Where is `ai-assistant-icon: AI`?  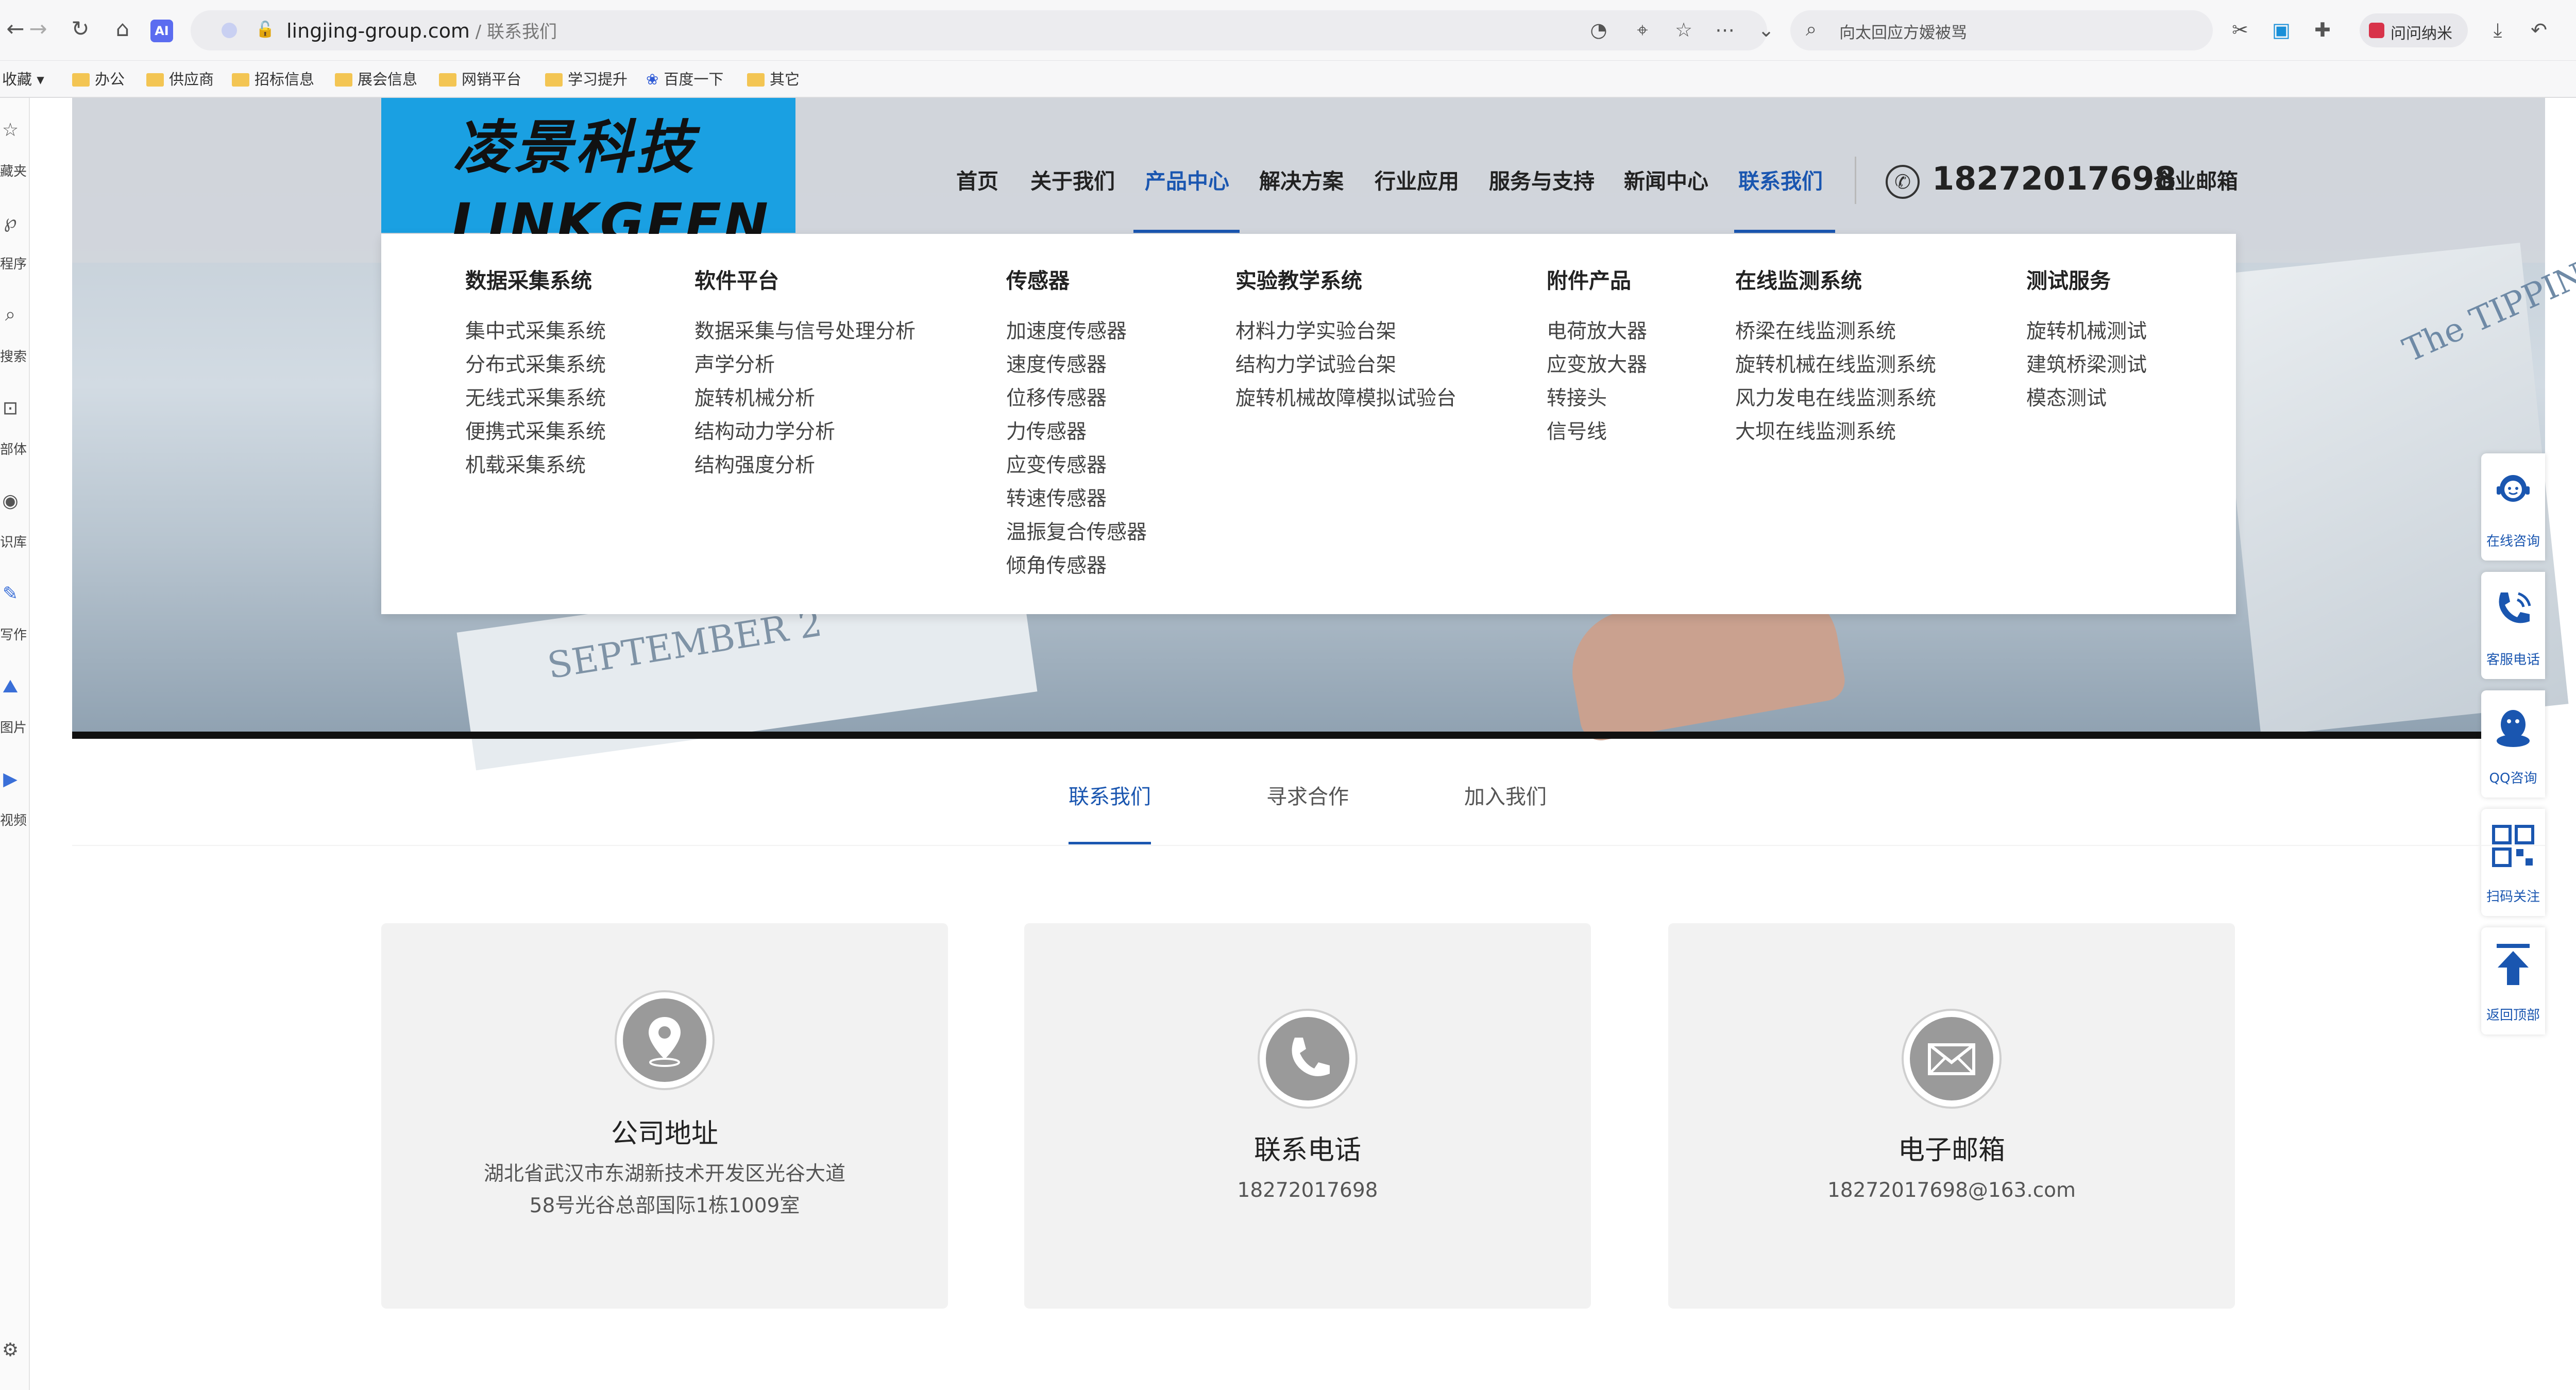
ai-assistant-icon: AI is located at coordinates (161, 31).